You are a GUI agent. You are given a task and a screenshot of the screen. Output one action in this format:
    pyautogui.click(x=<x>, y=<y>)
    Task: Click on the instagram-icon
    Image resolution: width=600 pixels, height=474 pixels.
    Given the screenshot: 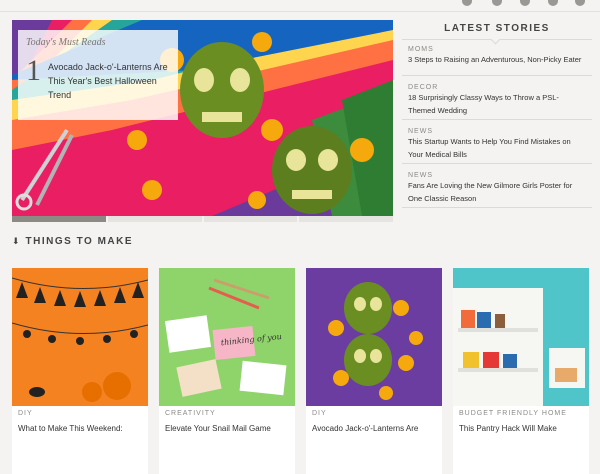 What is the action you would take?
    pyautogui.click(x=553, y=3)
    